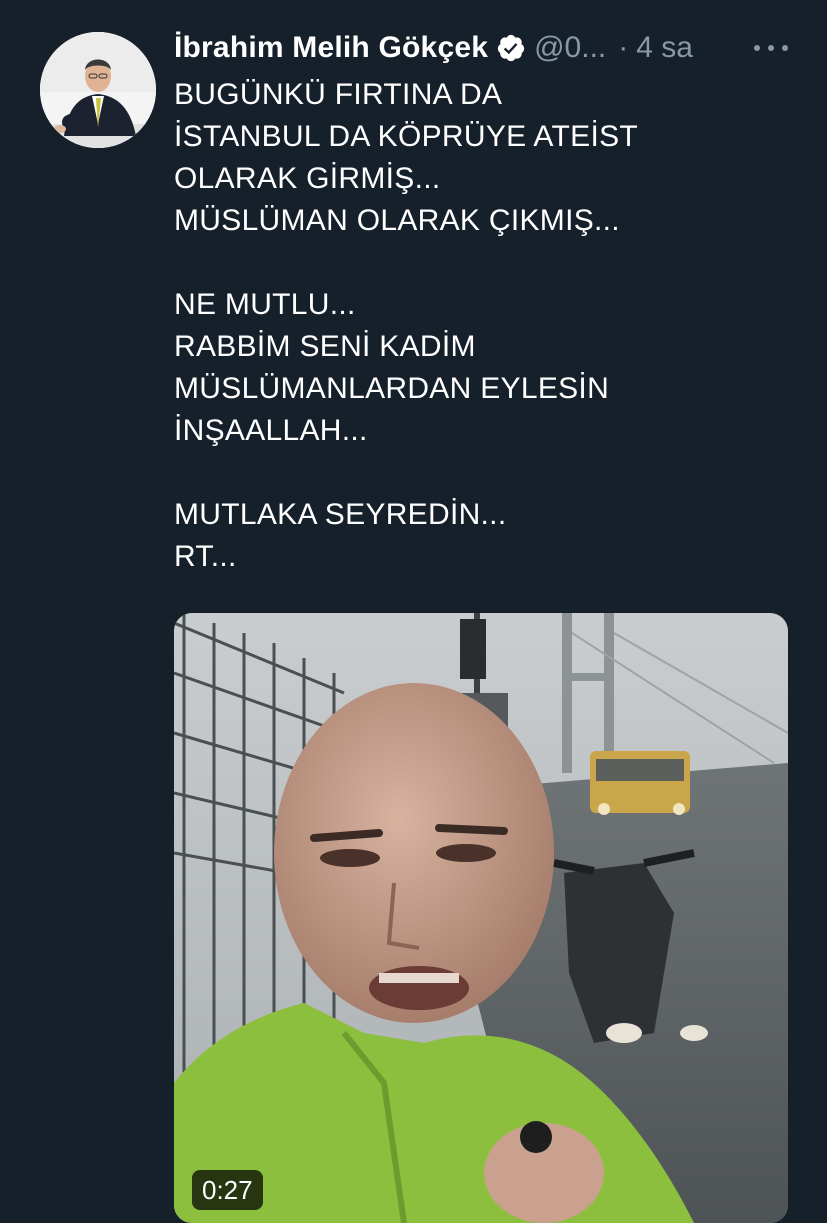  What do you see at coordinates (664, 48) in the screenshot?
I see `tweet-timestamp: 4 sa` at bounding box center [664, 48].